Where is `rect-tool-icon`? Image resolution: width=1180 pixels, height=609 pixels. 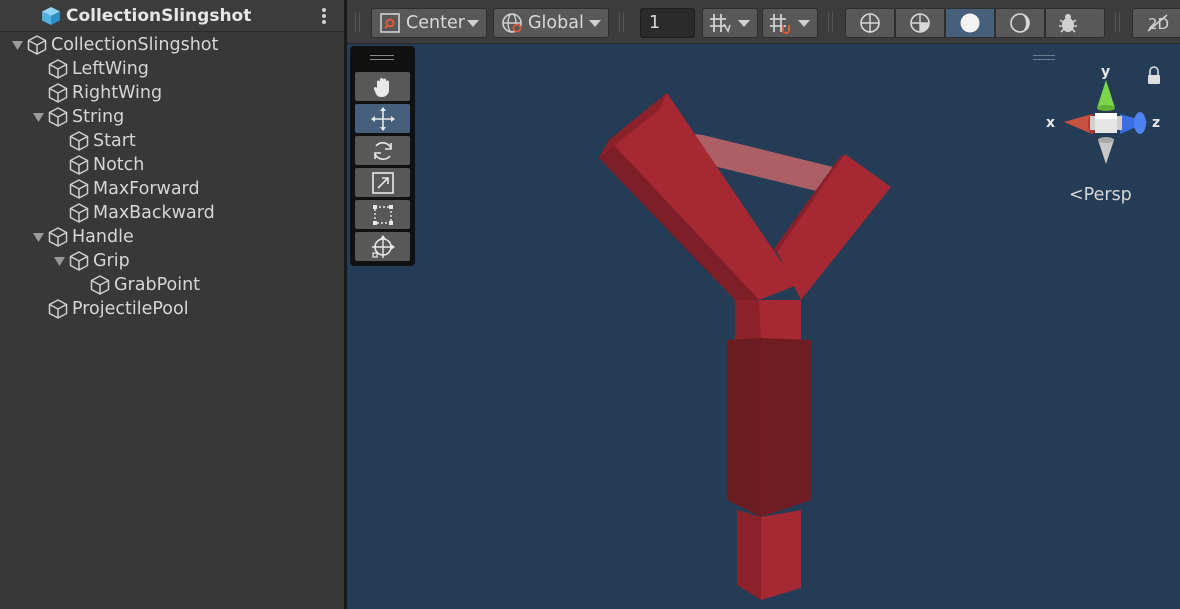
rect-tool-icon is located at coordinates (382, 214).